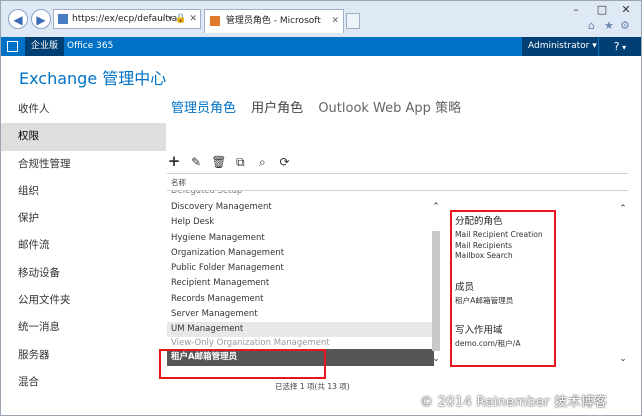  Describe the element at coordinates (479, 331) in the screenshot. I see `write-scope-heading: 写入作用域` at that location.